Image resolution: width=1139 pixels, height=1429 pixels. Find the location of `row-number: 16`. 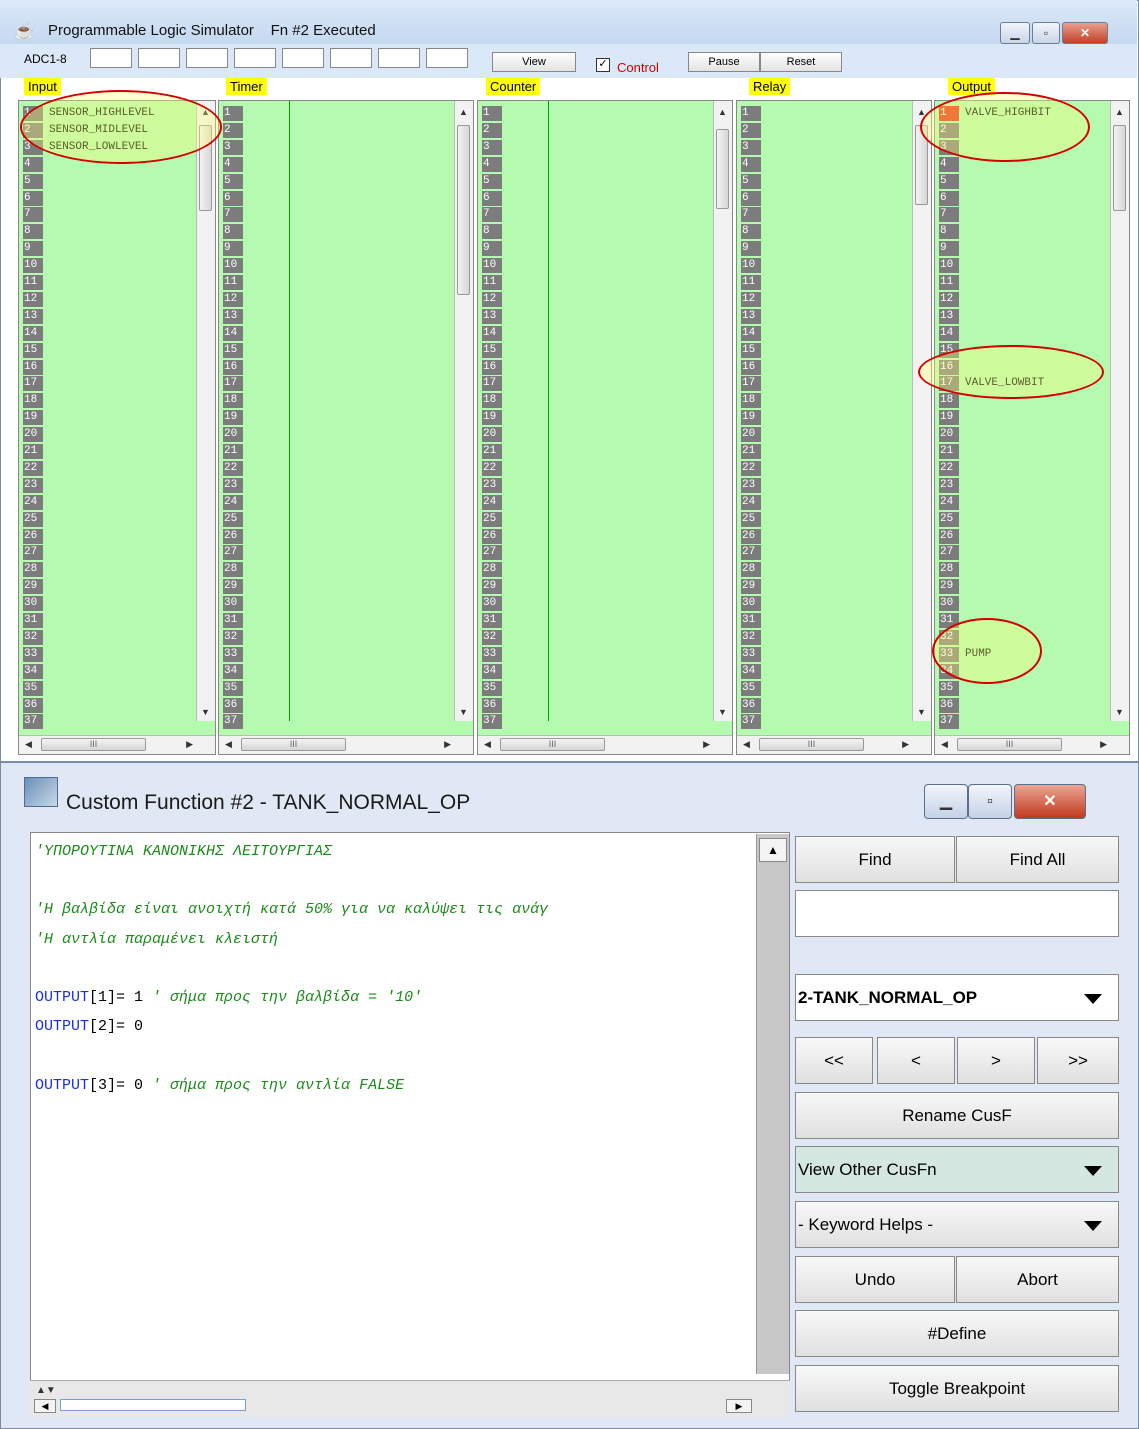

row-number: 16 is located at coordinates (949, 367).